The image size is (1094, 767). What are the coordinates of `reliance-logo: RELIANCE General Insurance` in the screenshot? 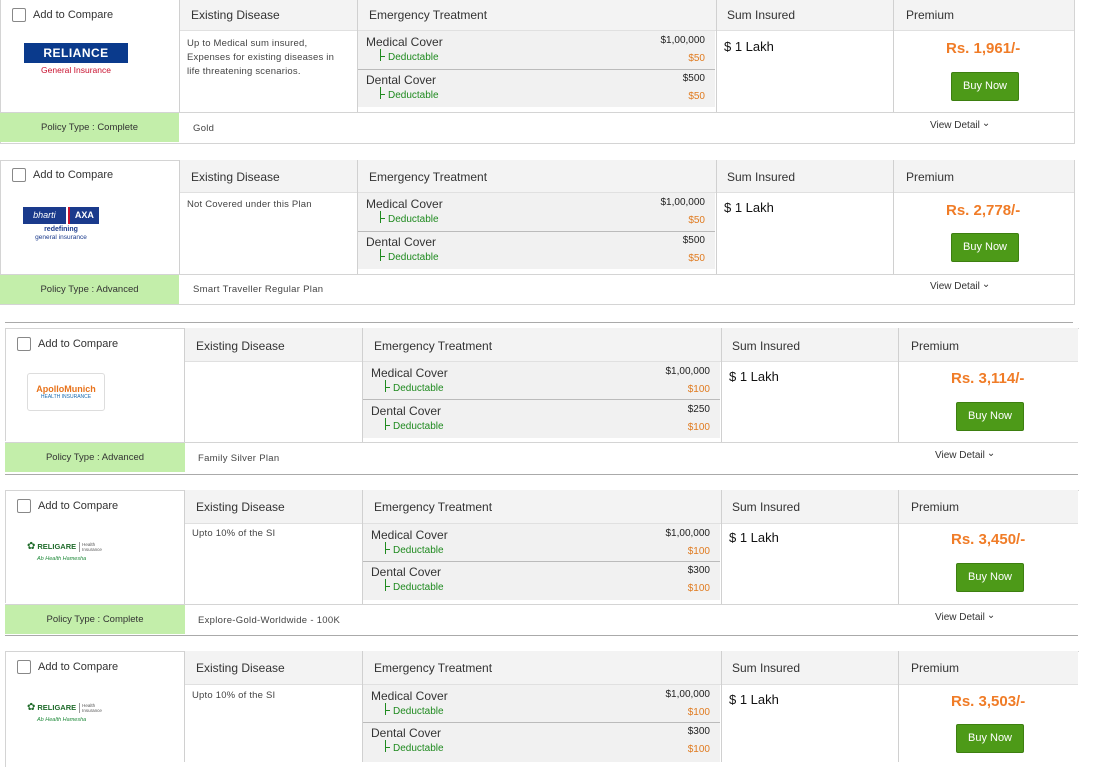 It's located at (76, 62).